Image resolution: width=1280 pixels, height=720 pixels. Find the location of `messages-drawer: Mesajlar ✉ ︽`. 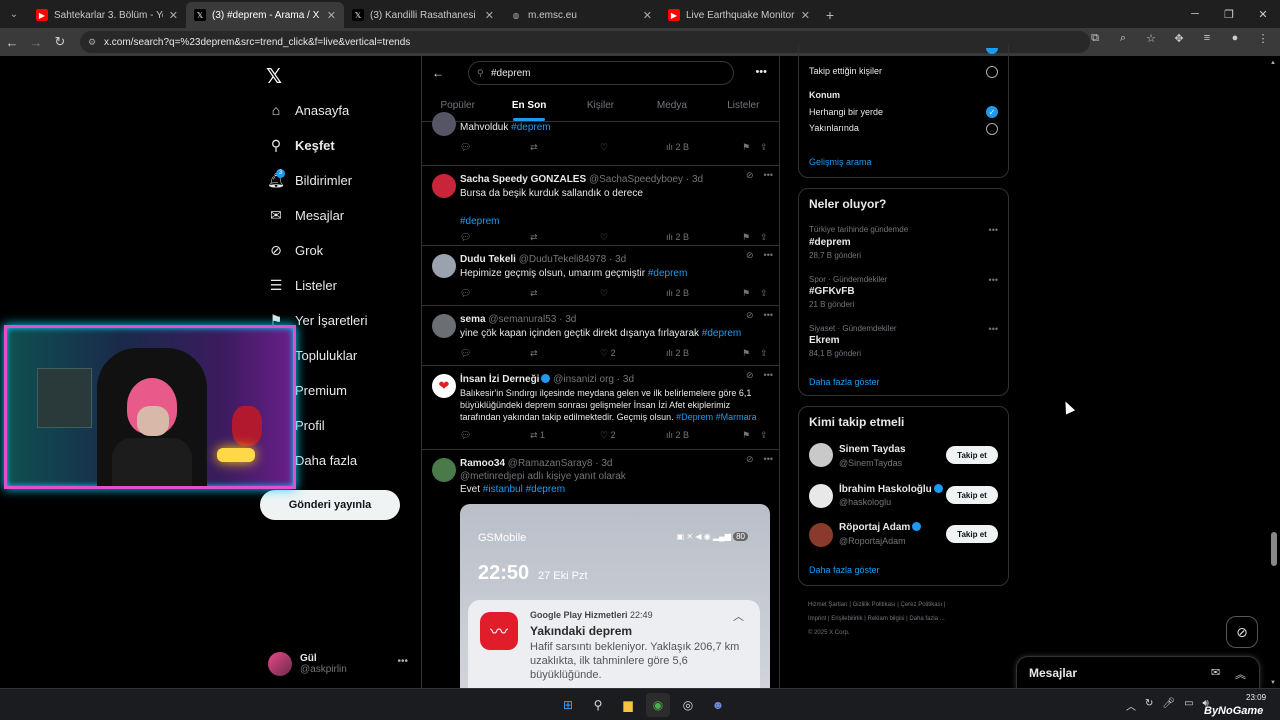

messages-drawer: Mesajlar ✉ ︽ is located at coordinates (1138, 673).